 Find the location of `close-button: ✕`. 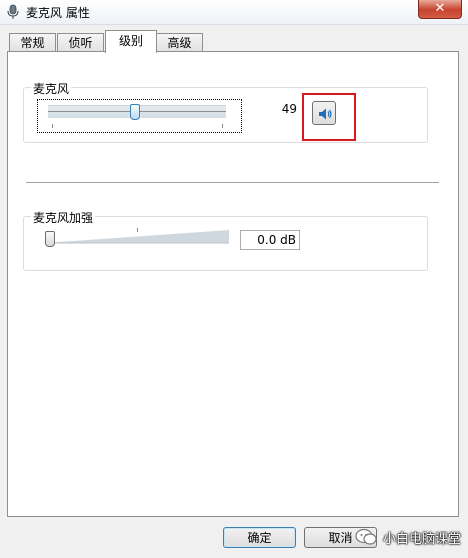

close-button: ✕ is located at coordinates (440, 9).